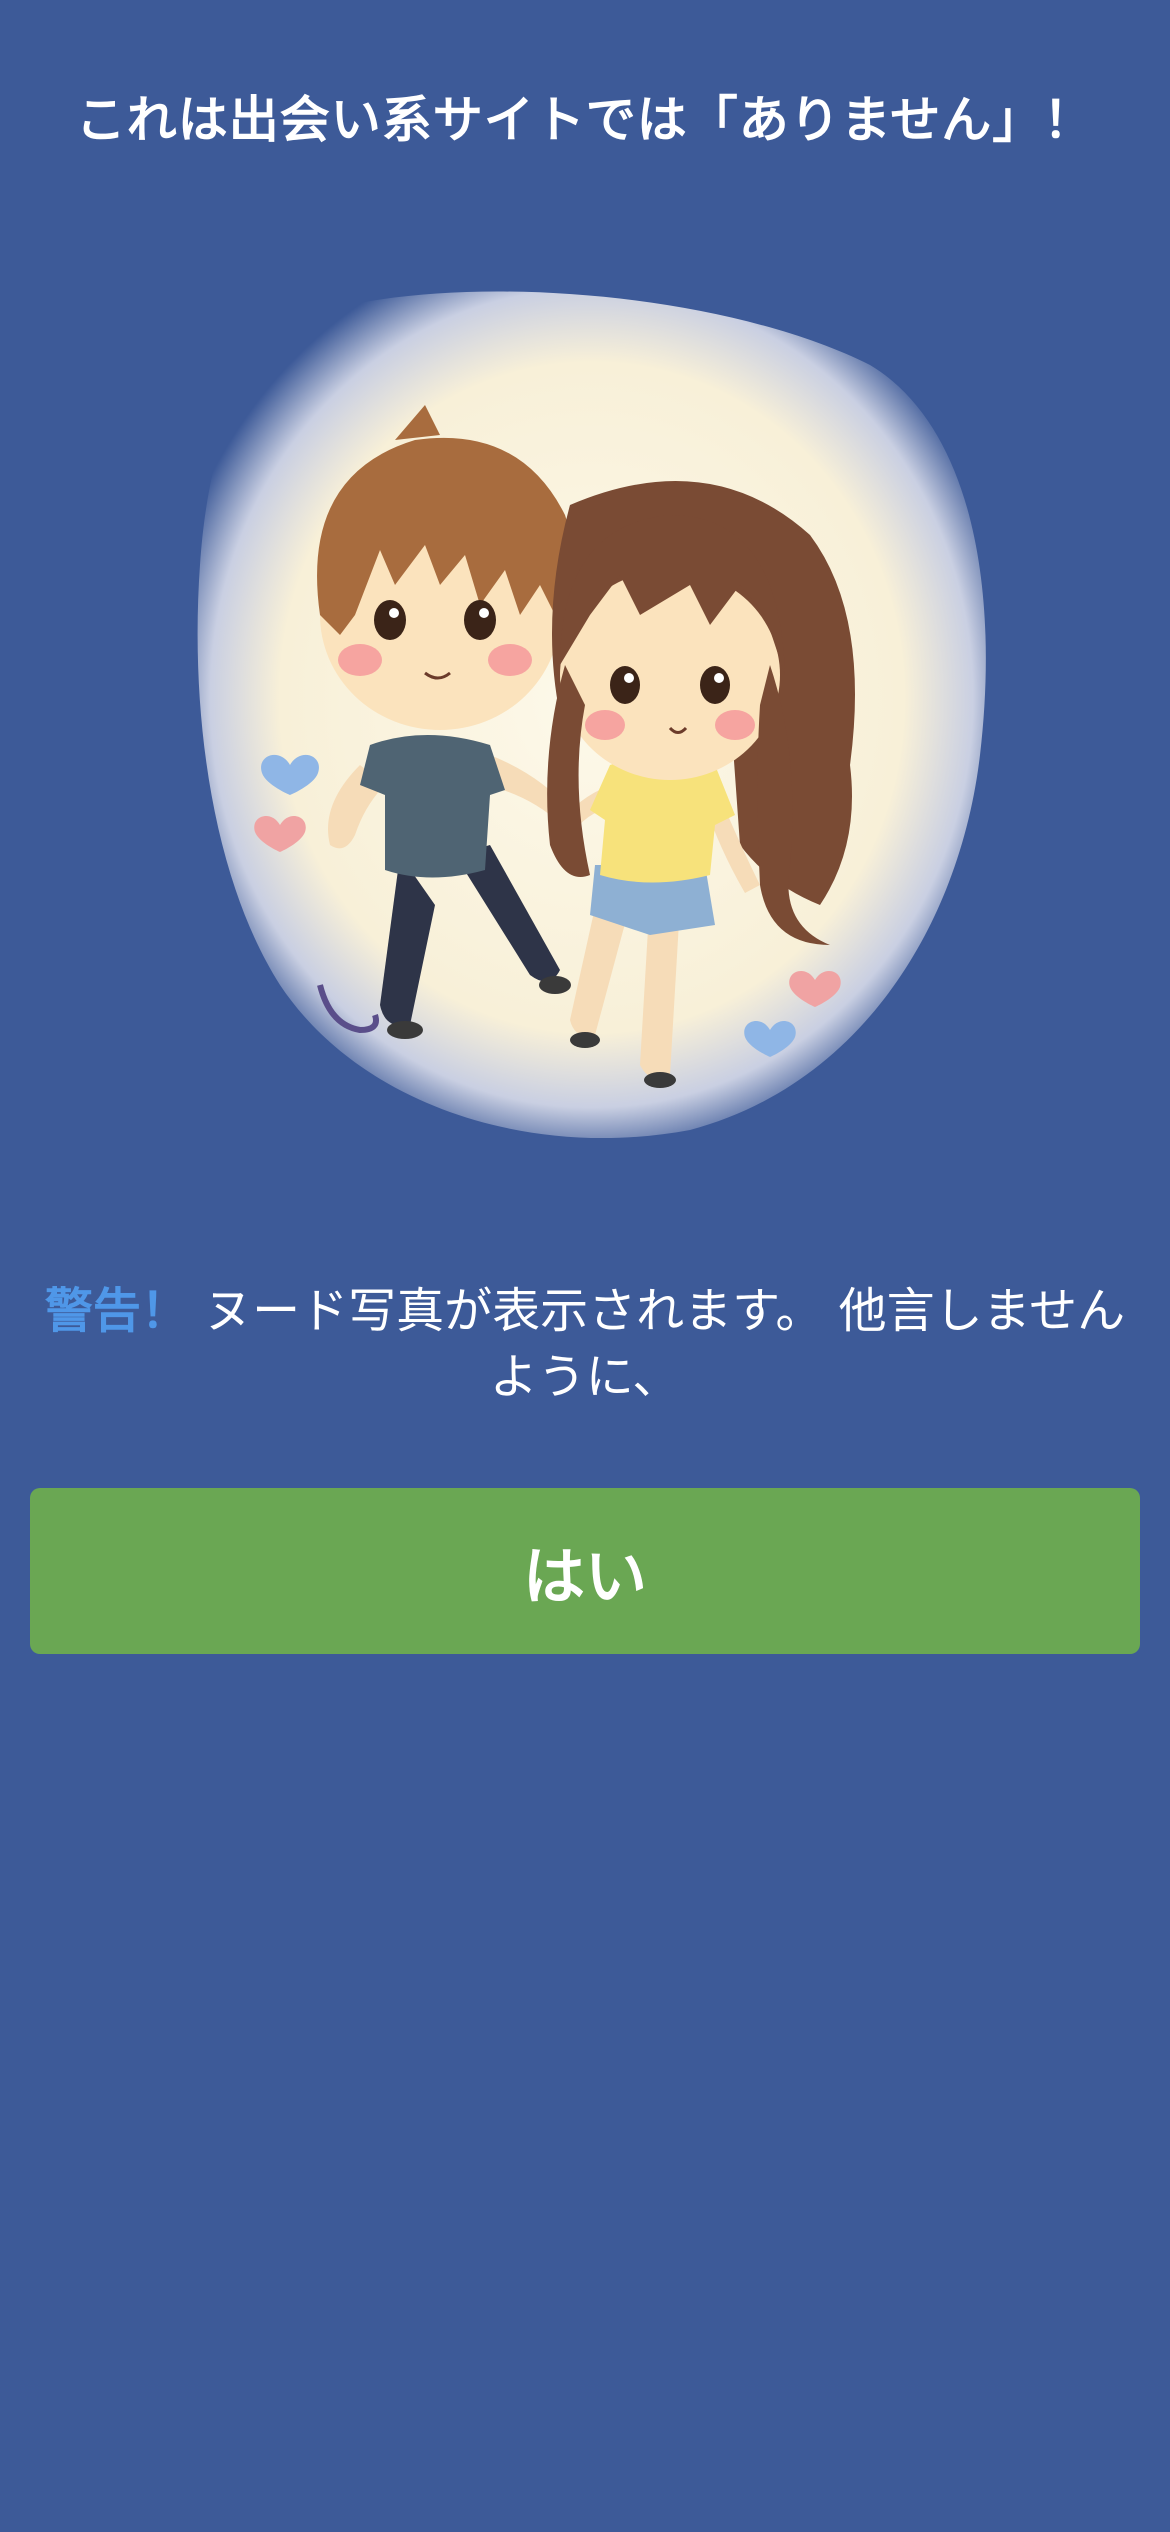 The height and width of the screenshot is (2532, 1170). Describe the element at coordinates (585, 120) in the screenshot. I see `page-title: これは出会い系サイトでは「ありません」！` at that location.